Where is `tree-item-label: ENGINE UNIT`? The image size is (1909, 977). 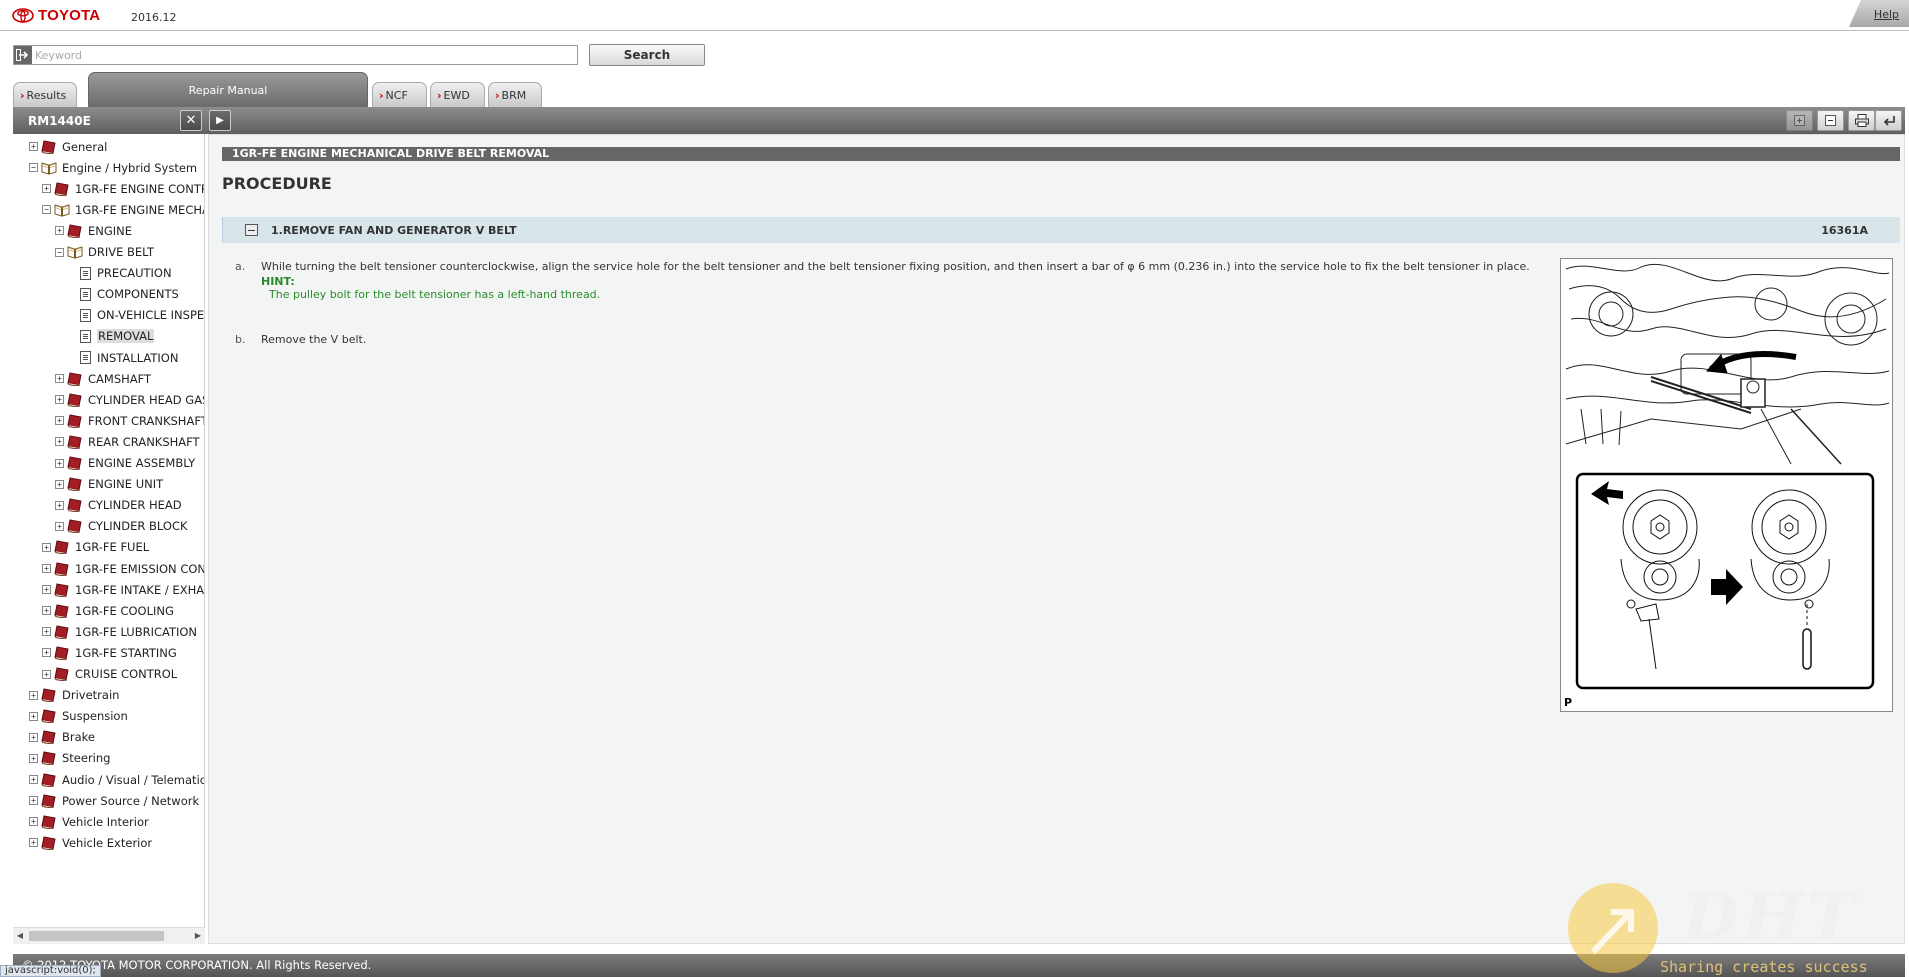 tree-item-label: ENGINE UNIT is located at coordinates (126, 484).